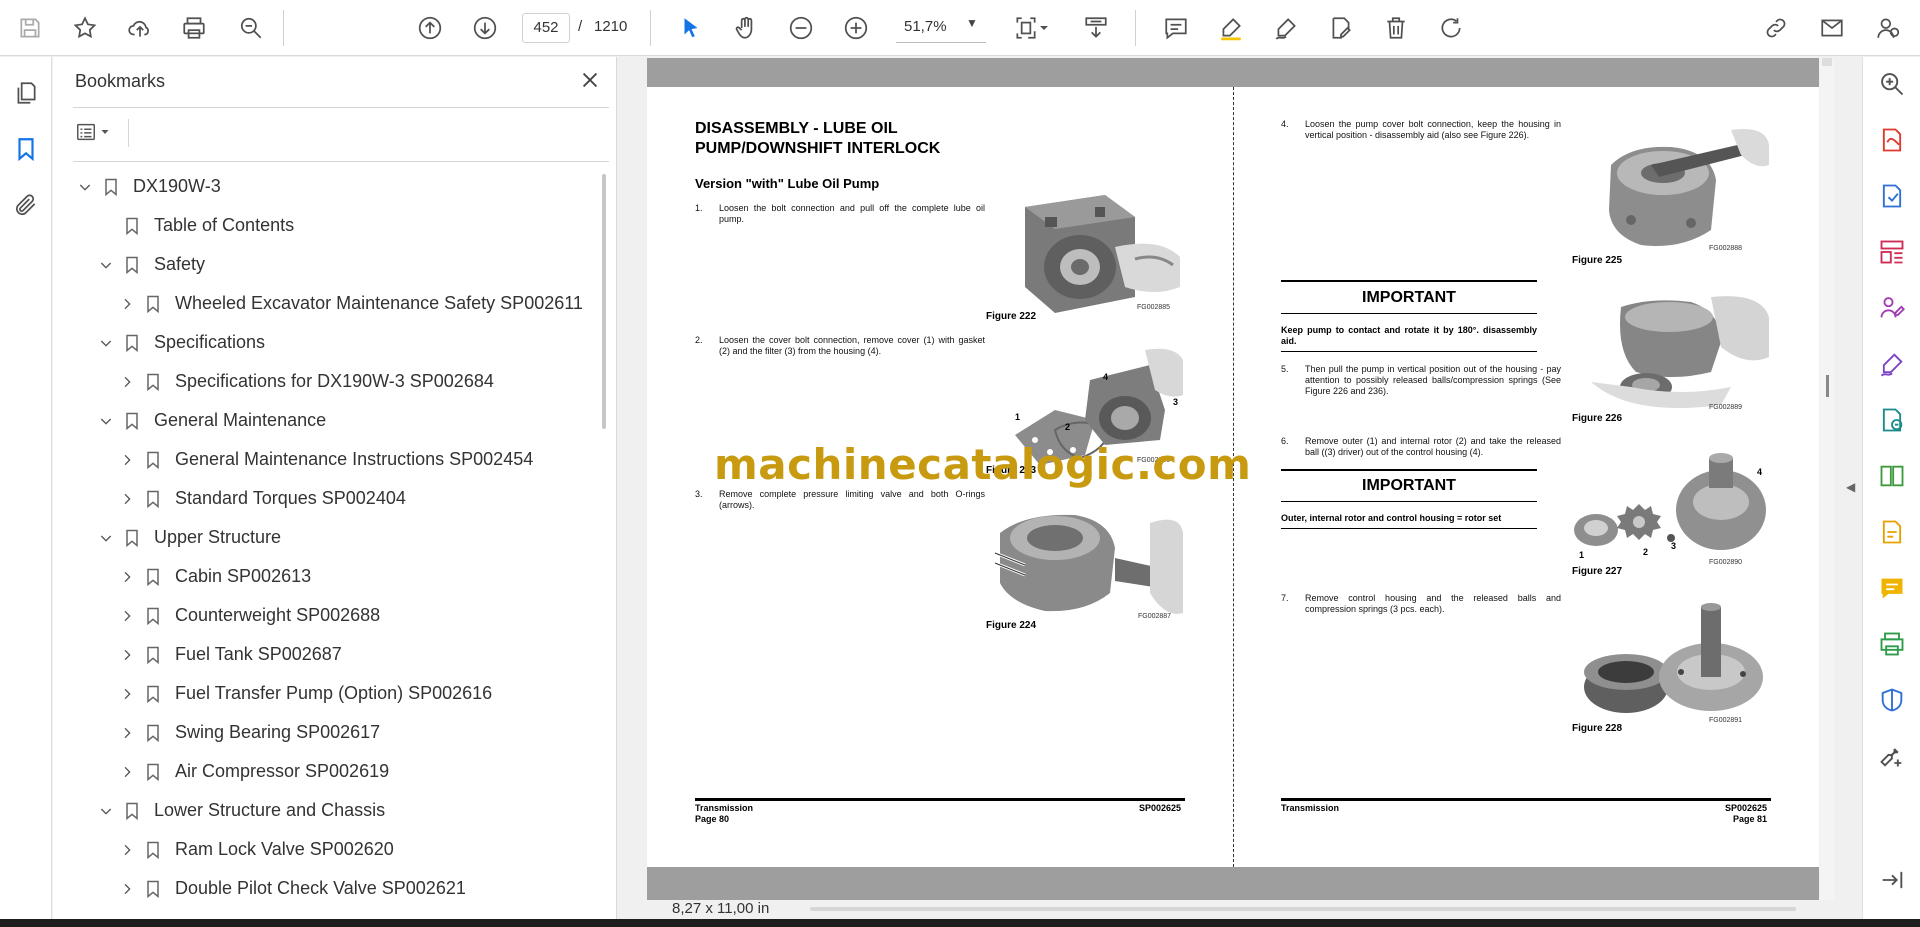  I want to click on horizontal-scrollbar, so click(1303, 909).